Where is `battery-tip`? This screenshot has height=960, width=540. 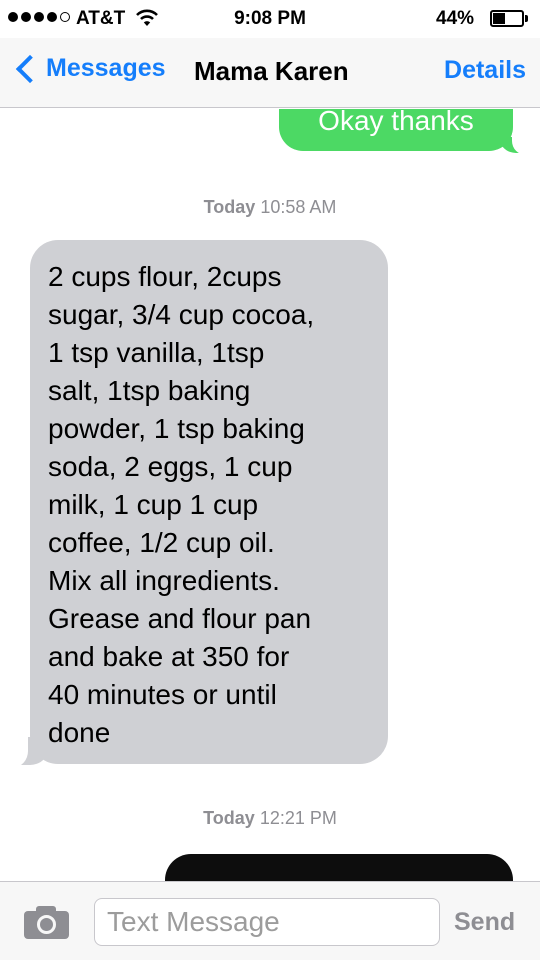
battery-tip is located at coordinates (526, 18).